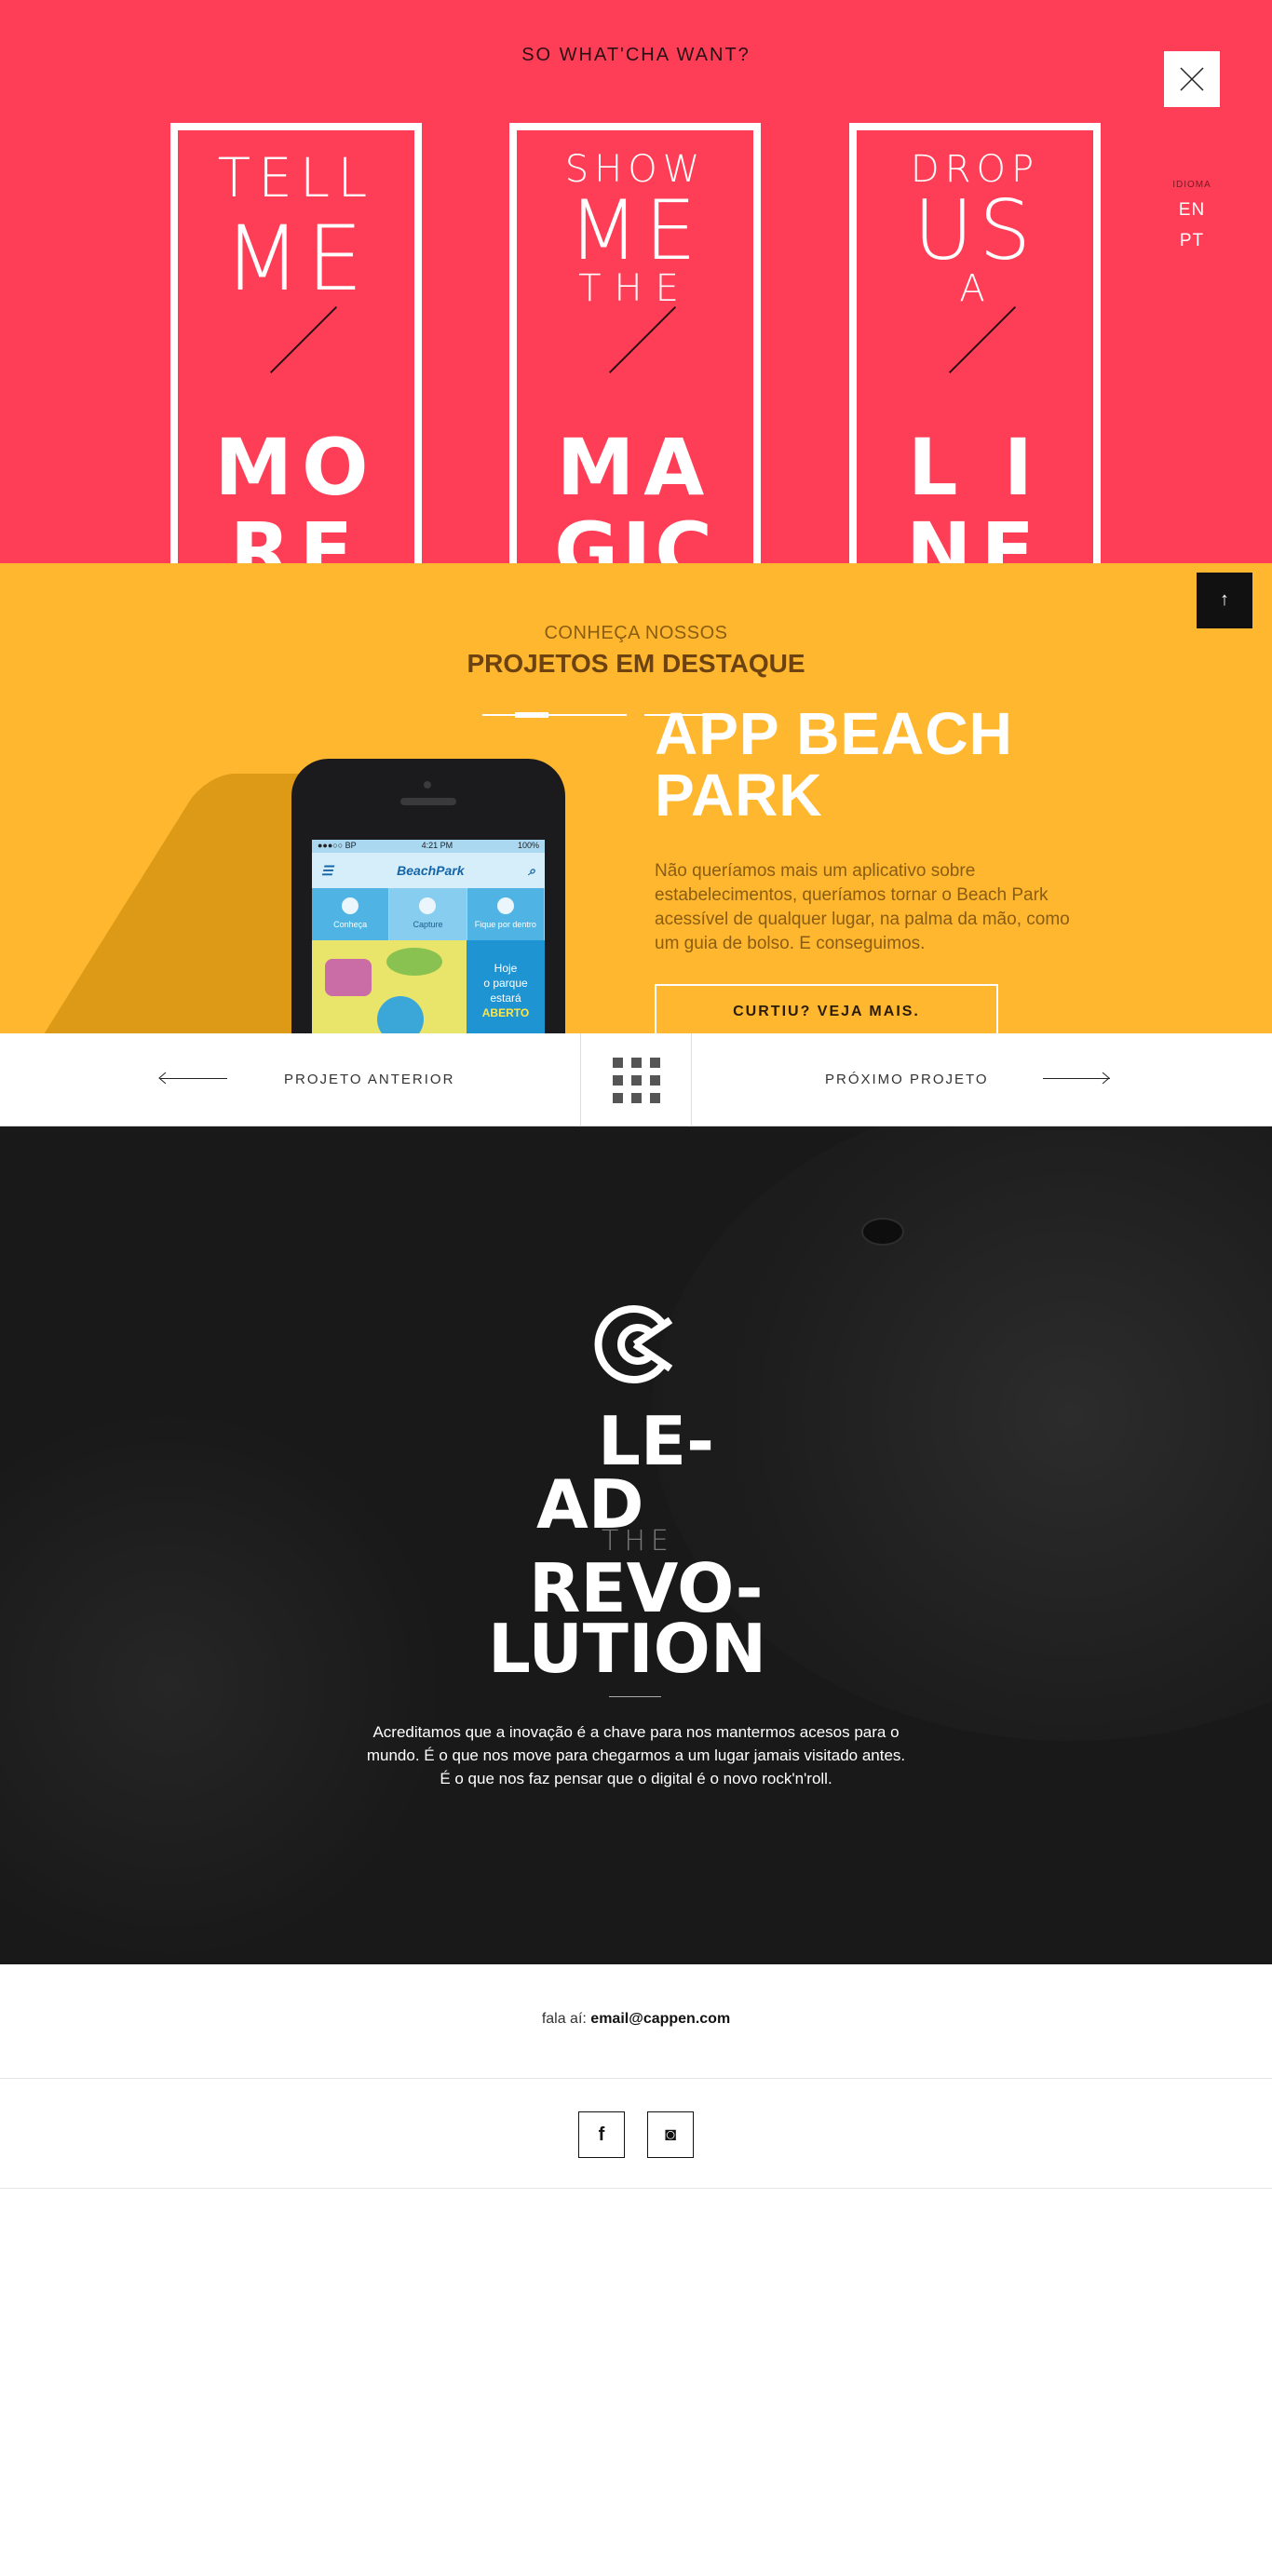 This screenshot has width=1272, height=2576. I want to click on facebook-button: f, so click(601, 2134).